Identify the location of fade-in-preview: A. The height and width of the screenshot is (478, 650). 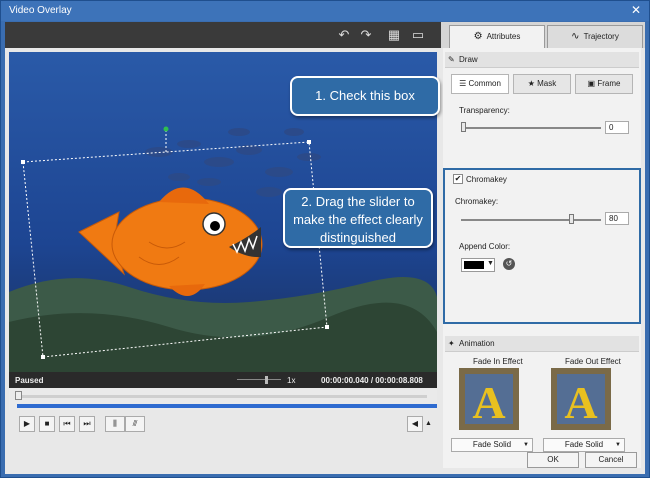
(489, 399).